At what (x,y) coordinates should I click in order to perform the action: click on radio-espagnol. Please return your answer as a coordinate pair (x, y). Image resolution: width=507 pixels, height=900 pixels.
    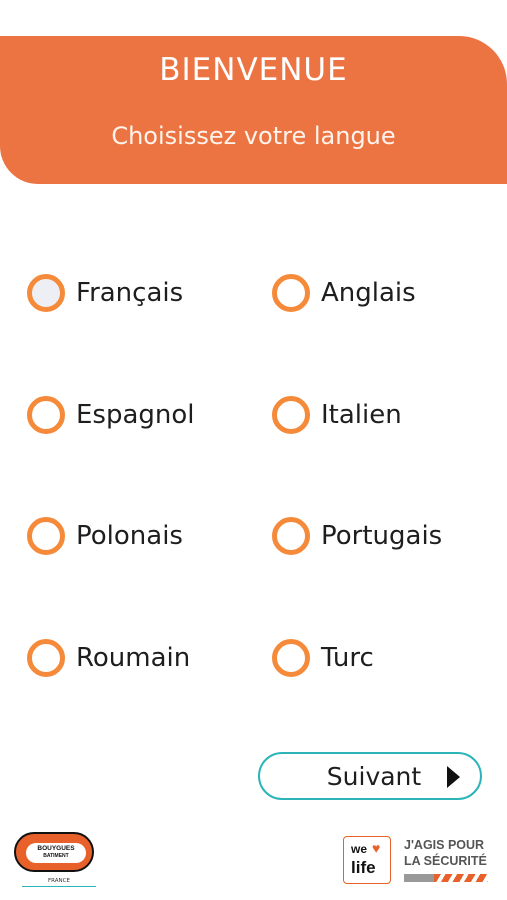
    Looking at the image, I should click on (46, 415).